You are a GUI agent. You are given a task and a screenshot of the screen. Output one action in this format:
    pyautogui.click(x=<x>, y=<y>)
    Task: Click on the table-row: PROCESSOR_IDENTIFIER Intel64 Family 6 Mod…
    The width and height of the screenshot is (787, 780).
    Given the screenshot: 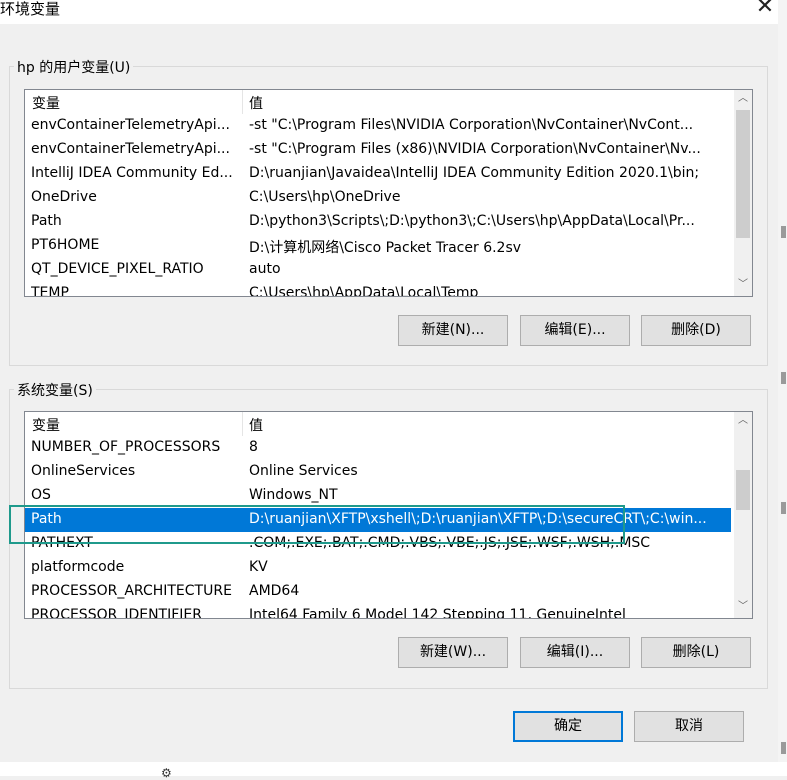 What is the action you would take?
    pyautogui.click(x=378, y=611)
    